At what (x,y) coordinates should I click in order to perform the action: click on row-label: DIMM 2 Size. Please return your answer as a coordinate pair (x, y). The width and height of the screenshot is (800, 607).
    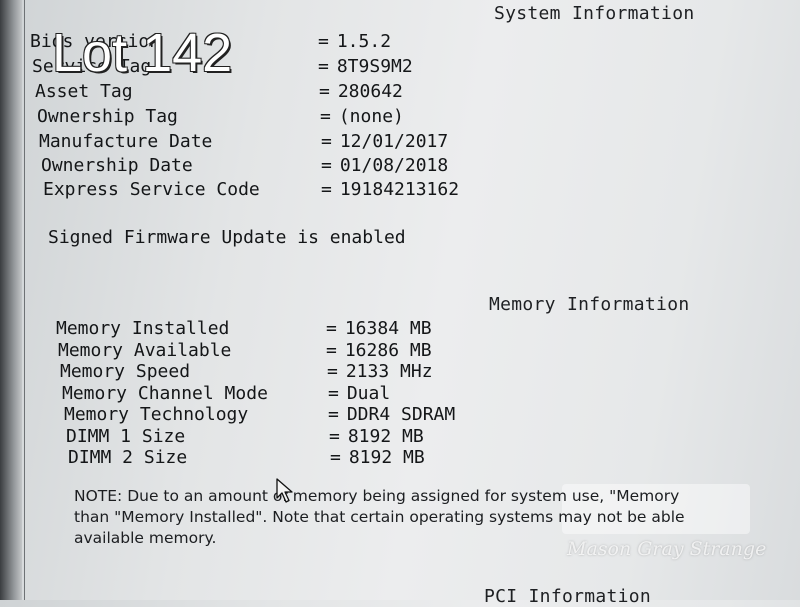
    Looking at the image, I should click on (128, 457).